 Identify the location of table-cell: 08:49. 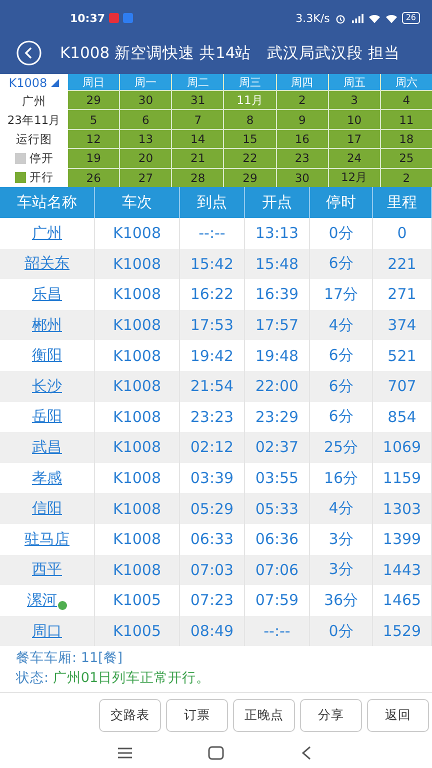
(212, 631).